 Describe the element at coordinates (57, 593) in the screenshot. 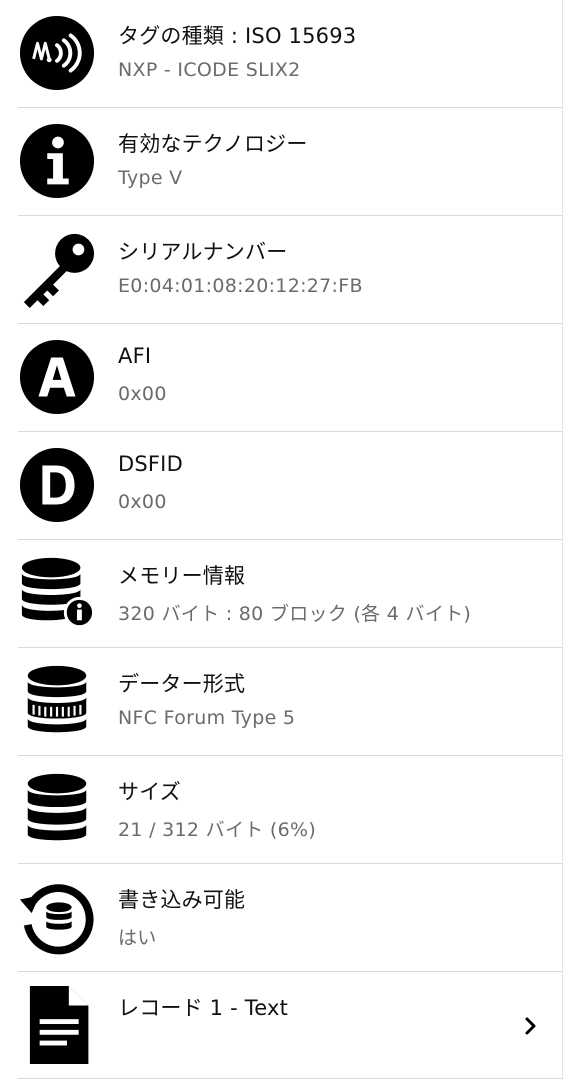

I see `database-info-icon` at that location.